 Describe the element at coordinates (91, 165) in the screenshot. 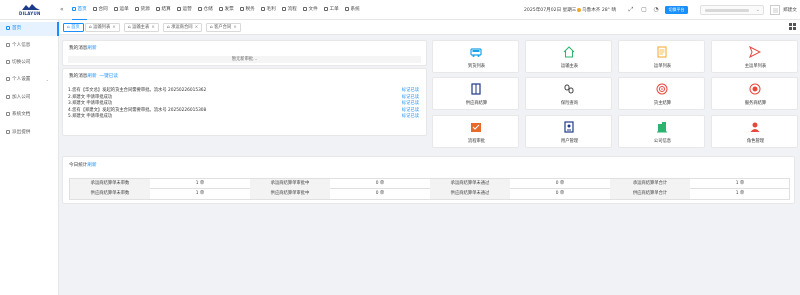

I see `stats-refresh-link: 刷新` at that location.